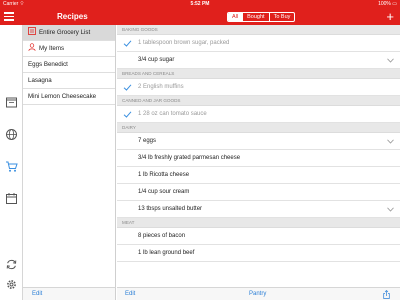 Image resolution: width=400 pixels, height=300 pixels. What do you see at coordinates (258, 253) in the screenshot?
I see `list-item: 1 lb lean ground beef` at bounding box center [258, 253].